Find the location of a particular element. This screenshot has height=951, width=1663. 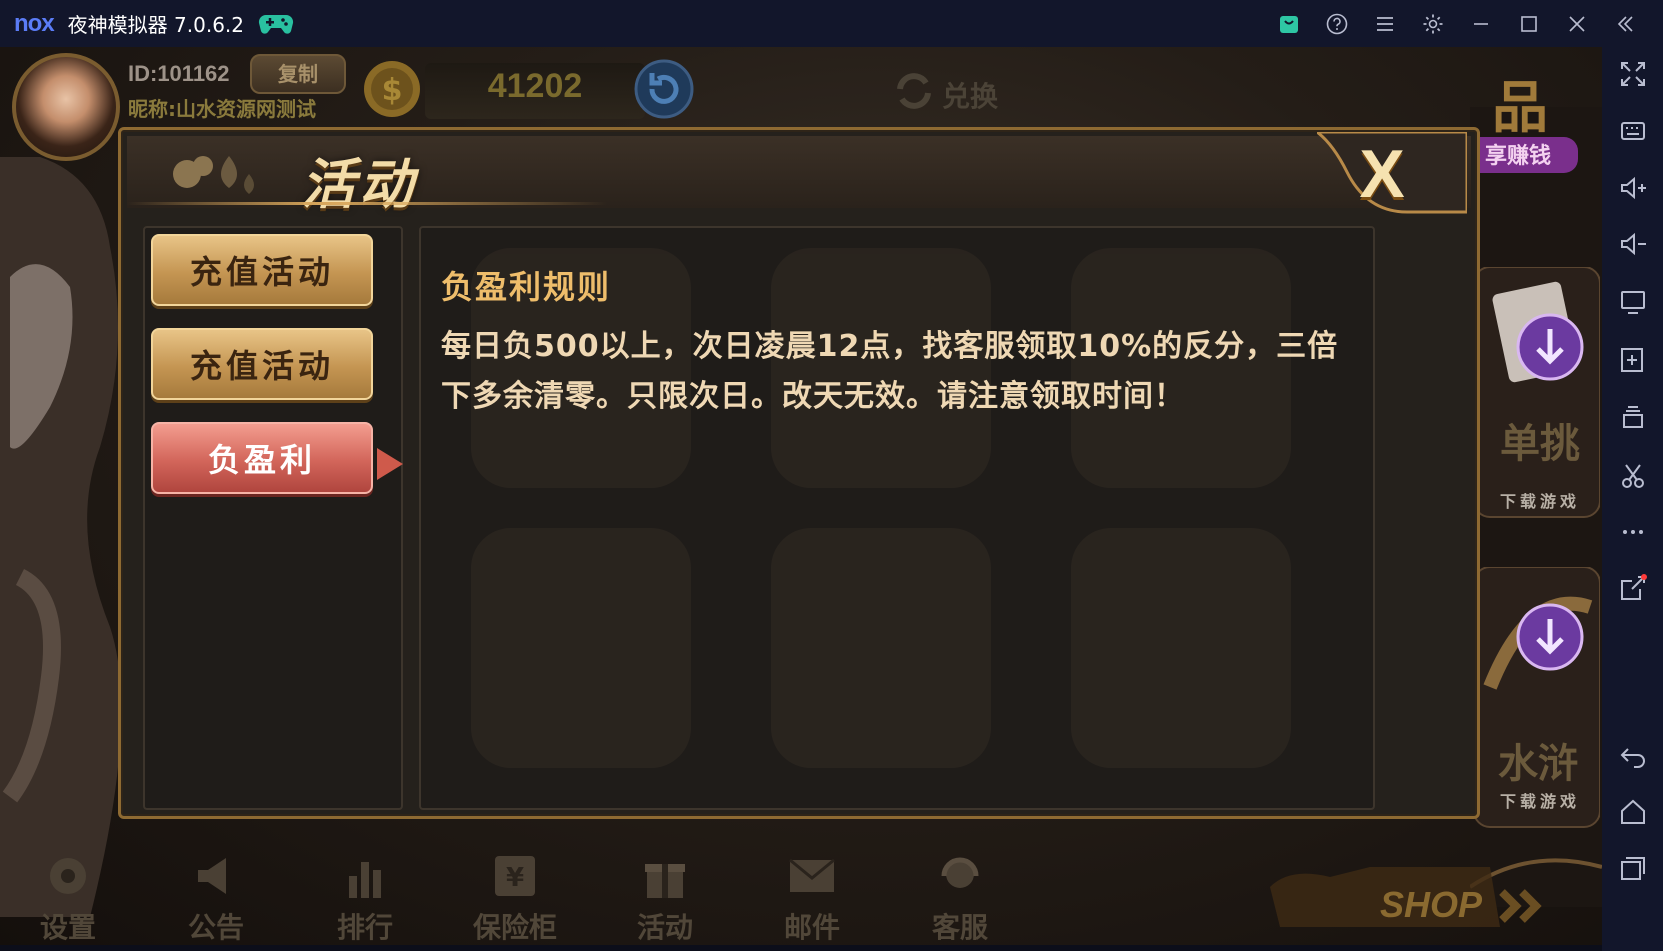

exchange-button: 兑换 is located at coordinates (970, 95).